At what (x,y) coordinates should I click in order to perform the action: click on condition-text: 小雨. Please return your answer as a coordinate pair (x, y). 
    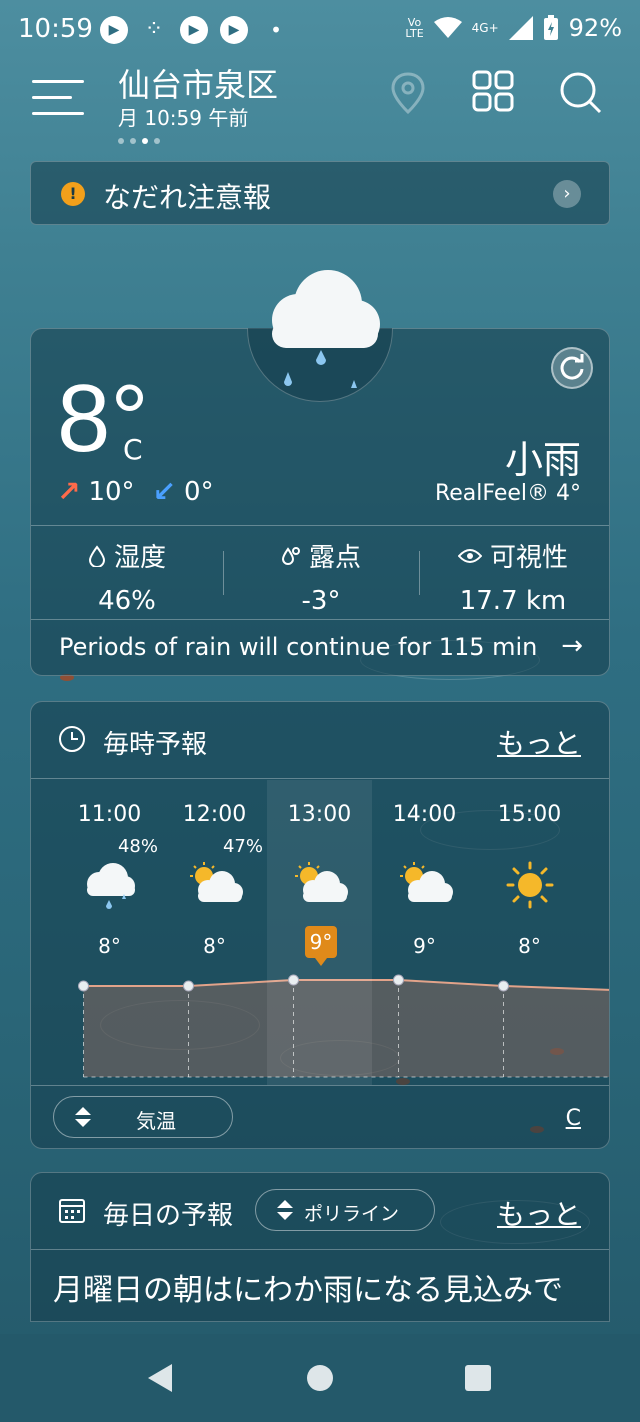
    Looking at the image, I should click on (542, 460).